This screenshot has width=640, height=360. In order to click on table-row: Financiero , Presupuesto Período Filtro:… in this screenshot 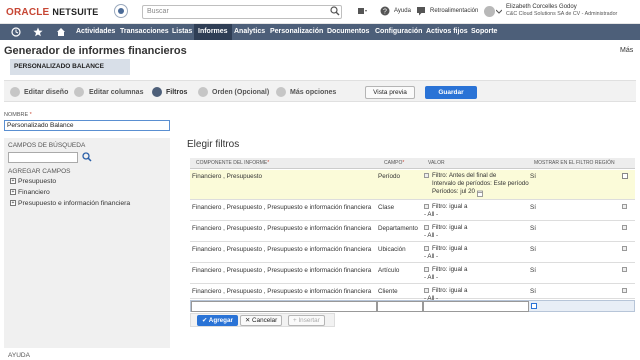, I will do `click(412, 185)`.